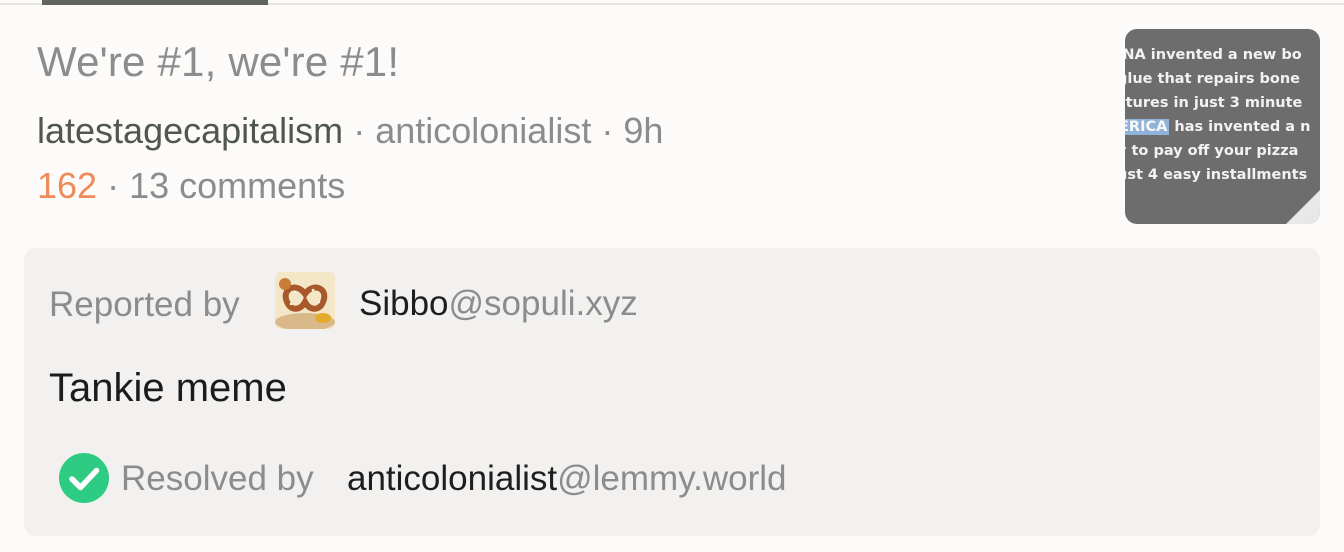 Image resolution: width=1344 pixels, height=552 pixels. I want to click on resolver-link: anticolonialist@lemmy.world, so click(566, 479).